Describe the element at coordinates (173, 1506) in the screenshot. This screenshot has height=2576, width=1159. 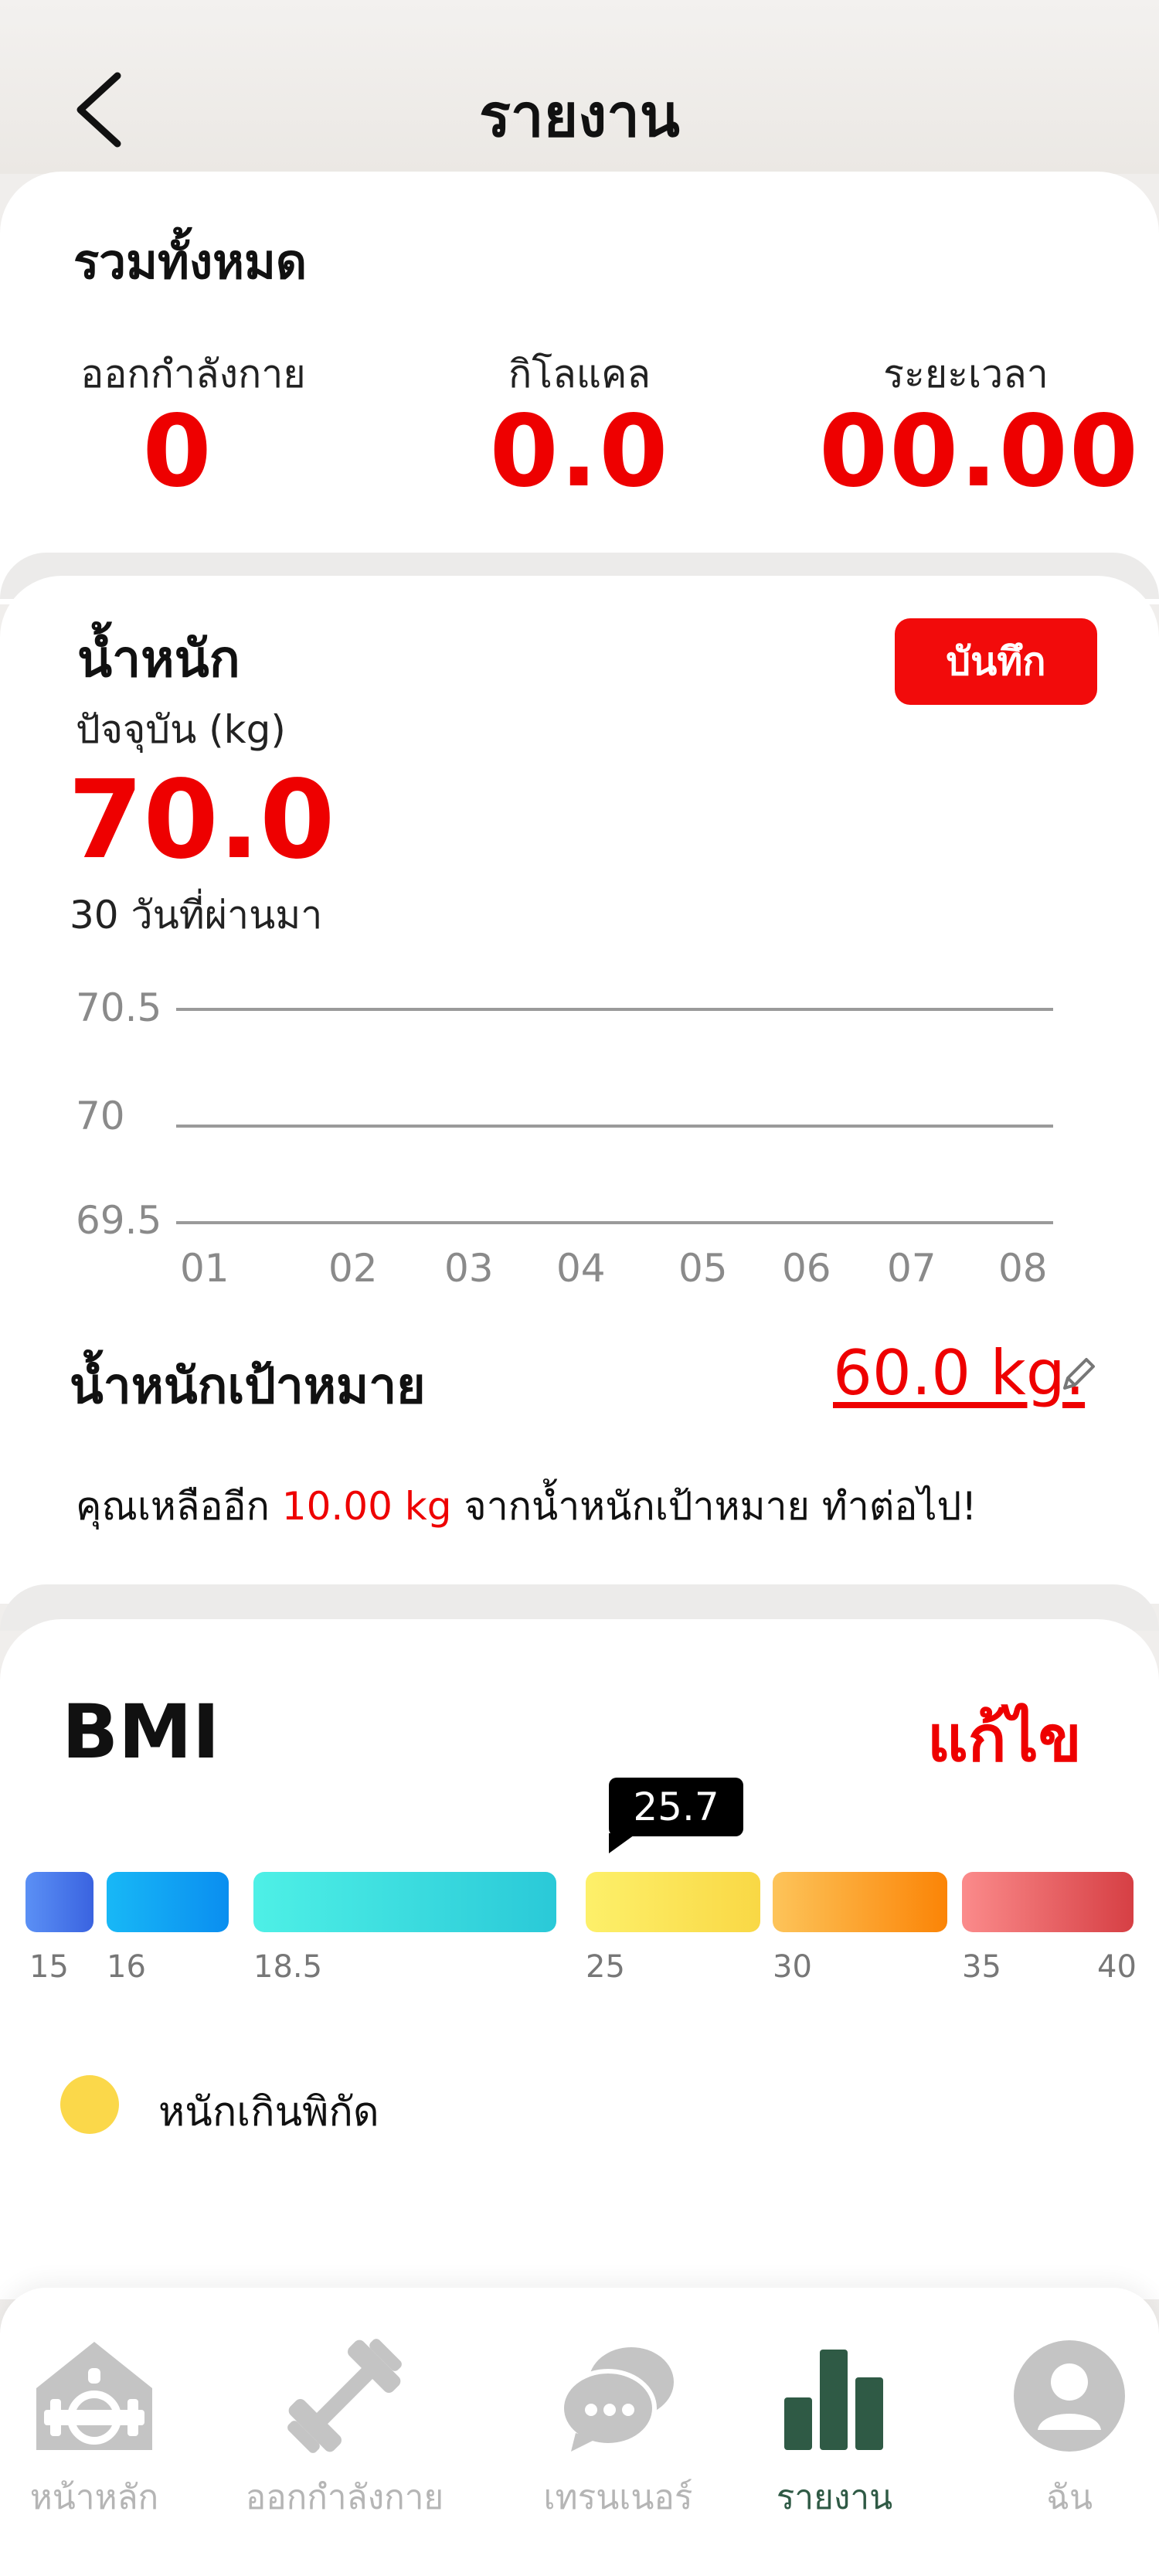
I see `goal-message-prefix: คุณเหลืออีก` at that location.